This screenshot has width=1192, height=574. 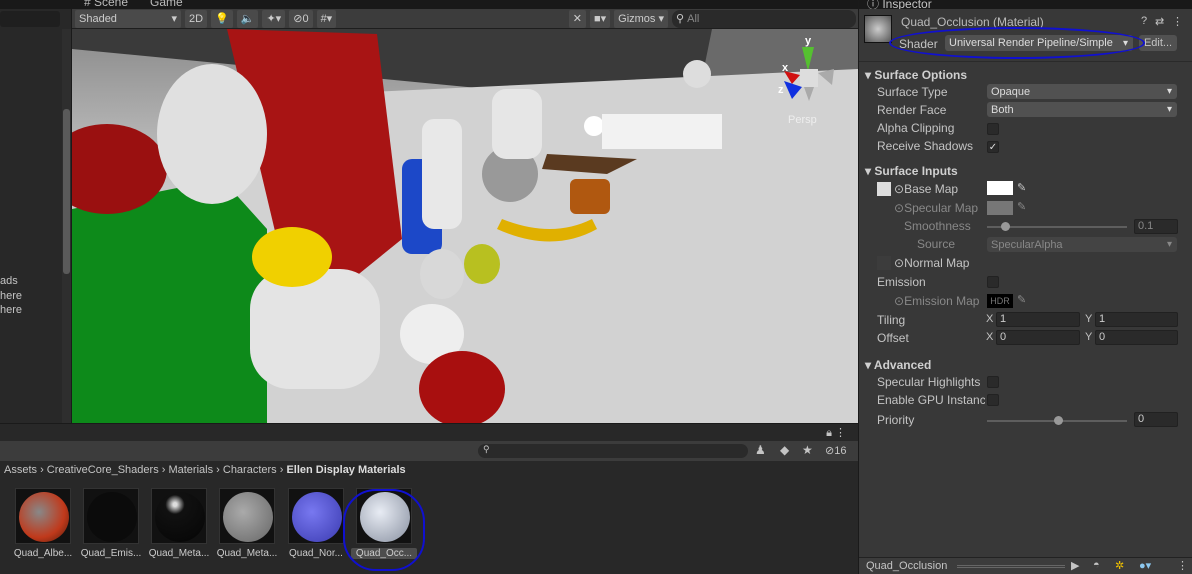 I want to click on tab-game: Game, so click(x=166, y=4).